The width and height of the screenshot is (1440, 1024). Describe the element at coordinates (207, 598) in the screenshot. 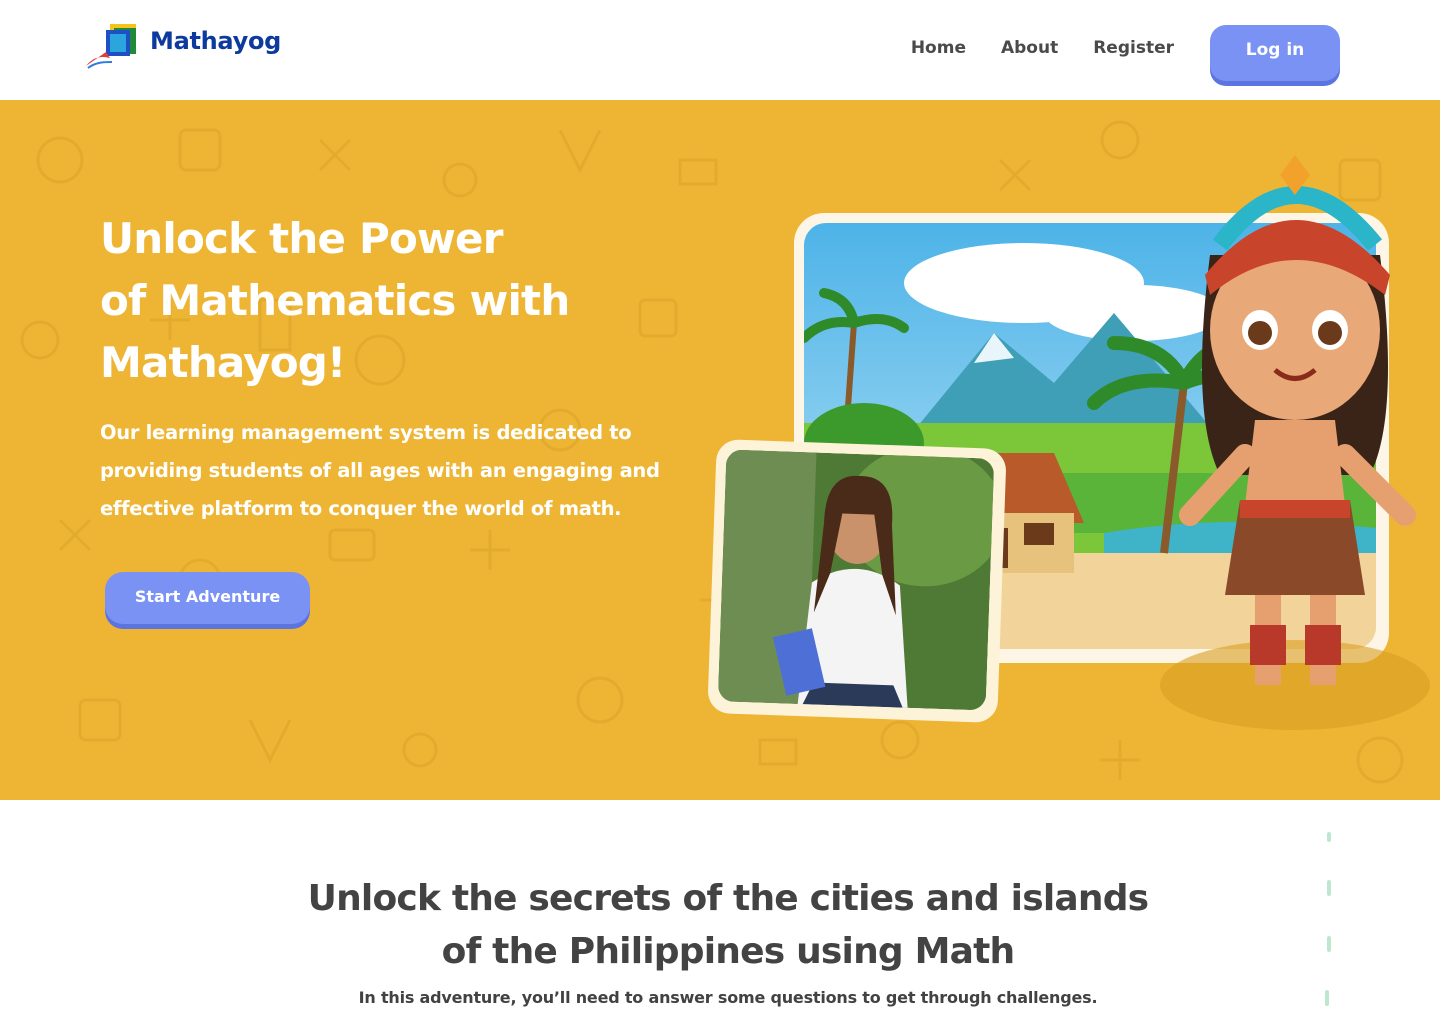

I see `start-adventure-button: Start Adventure` at that location.